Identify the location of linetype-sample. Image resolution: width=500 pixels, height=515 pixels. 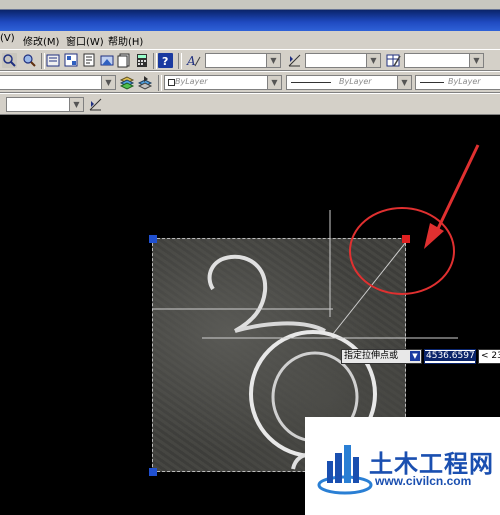
(311, 82).